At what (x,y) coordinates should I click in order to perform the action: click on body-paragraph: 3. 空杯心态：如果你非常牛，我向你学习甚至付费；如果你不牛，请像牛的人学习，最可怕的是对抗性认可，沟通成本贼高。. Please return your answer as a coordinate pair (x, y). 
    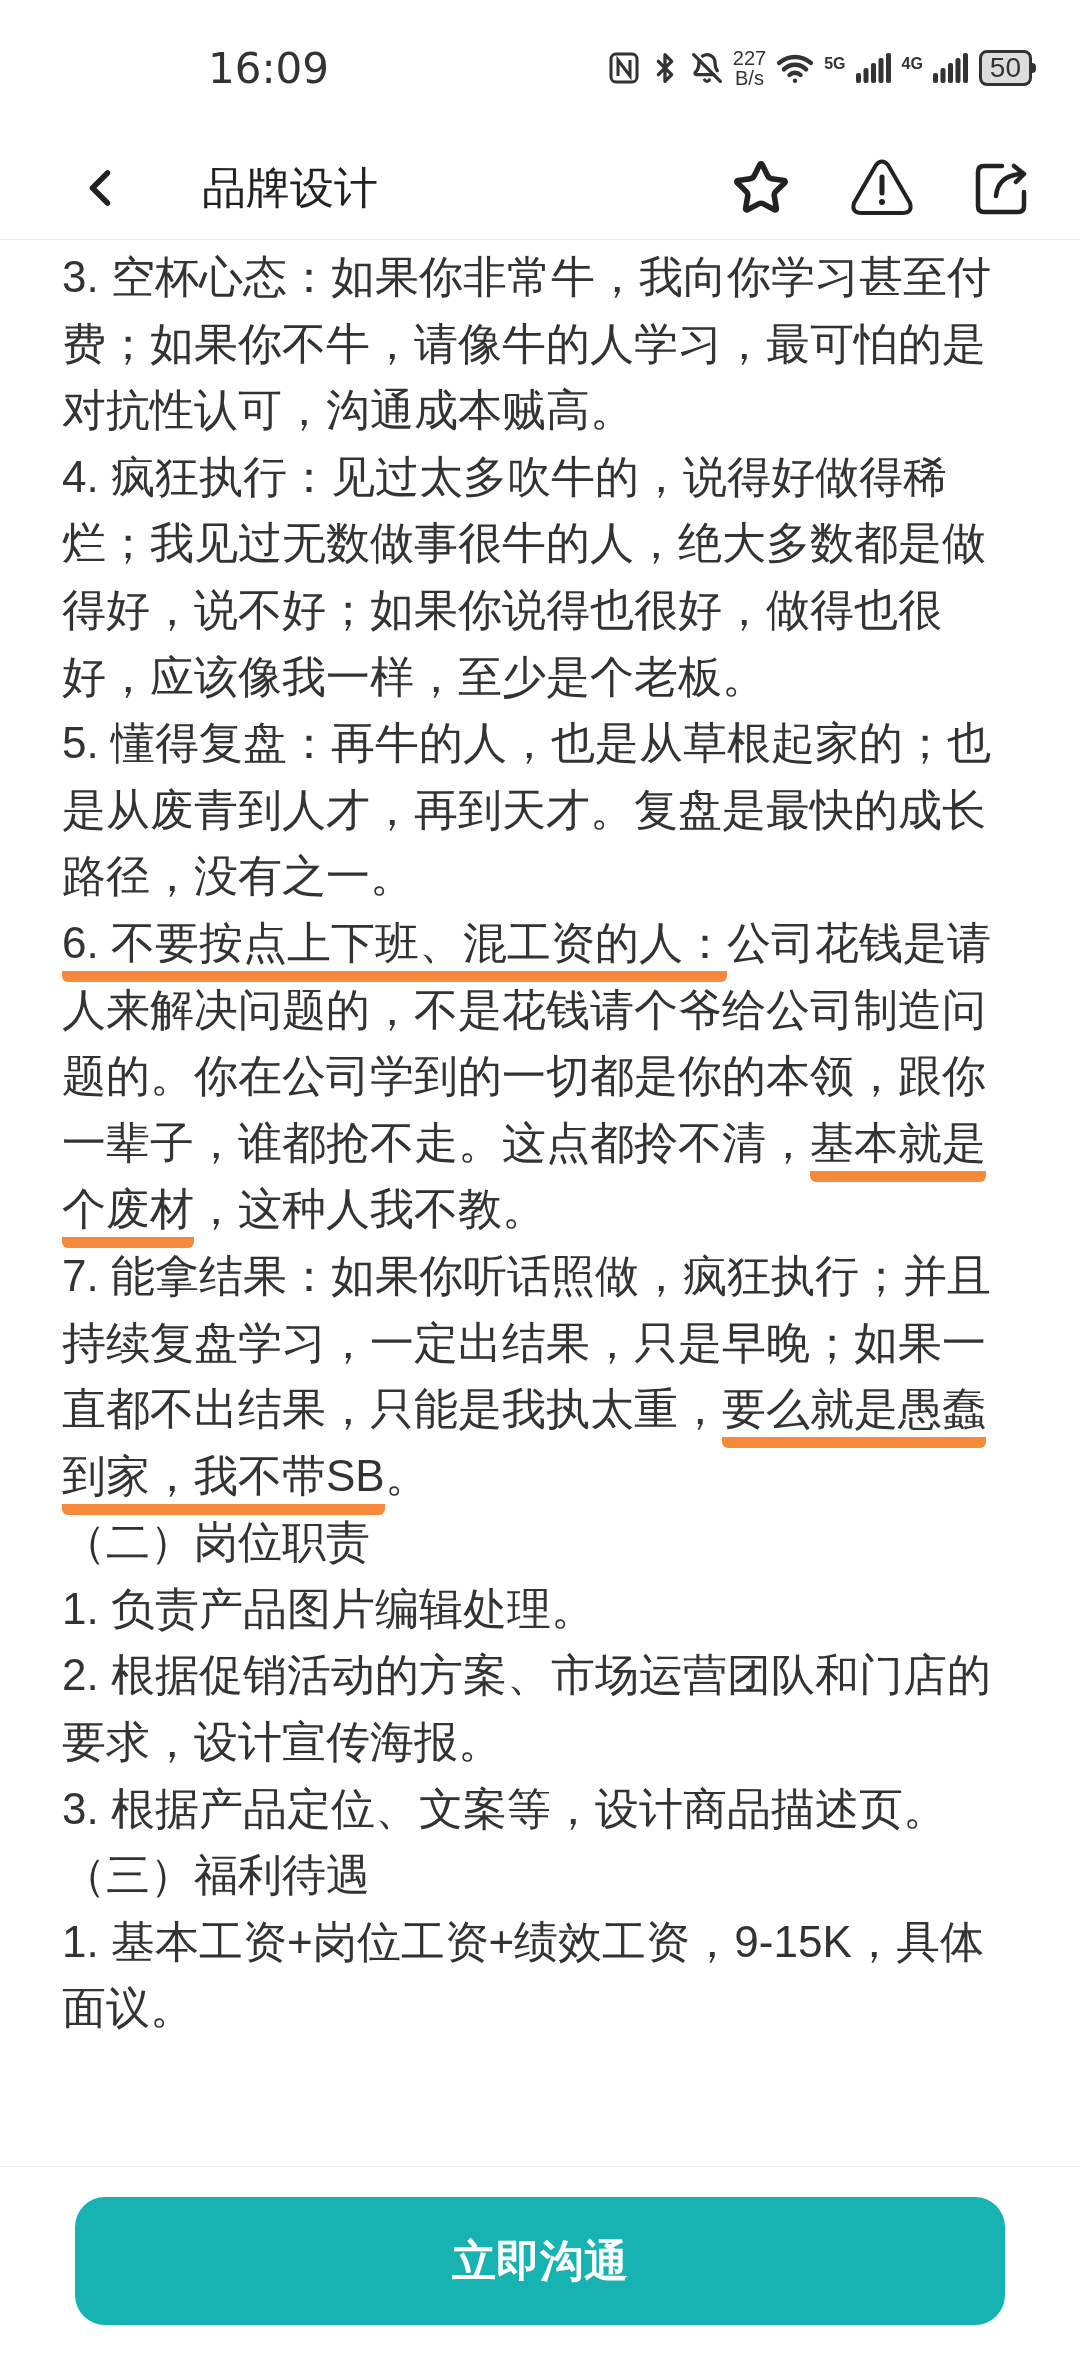
    Looking at the image, I should click on (527, 344).